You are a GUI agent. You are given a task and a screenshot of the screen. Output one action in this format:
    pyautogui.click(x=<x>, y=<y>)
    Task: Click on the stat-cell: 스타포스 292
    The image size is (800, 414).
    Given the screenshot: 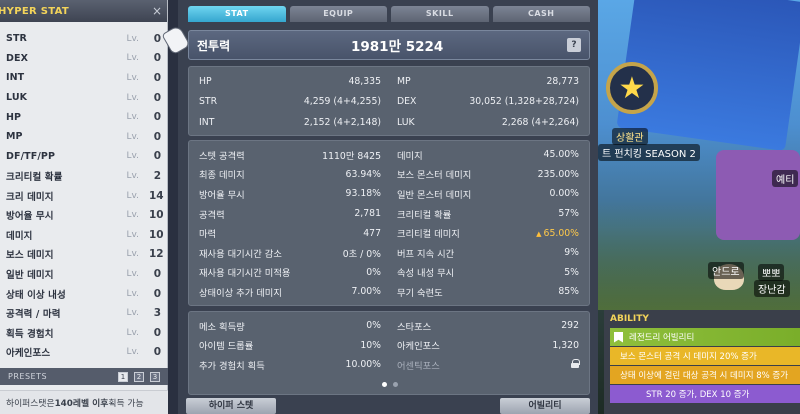 What is the action you would take?
    pyautogui.click(x=488, y=326)
    